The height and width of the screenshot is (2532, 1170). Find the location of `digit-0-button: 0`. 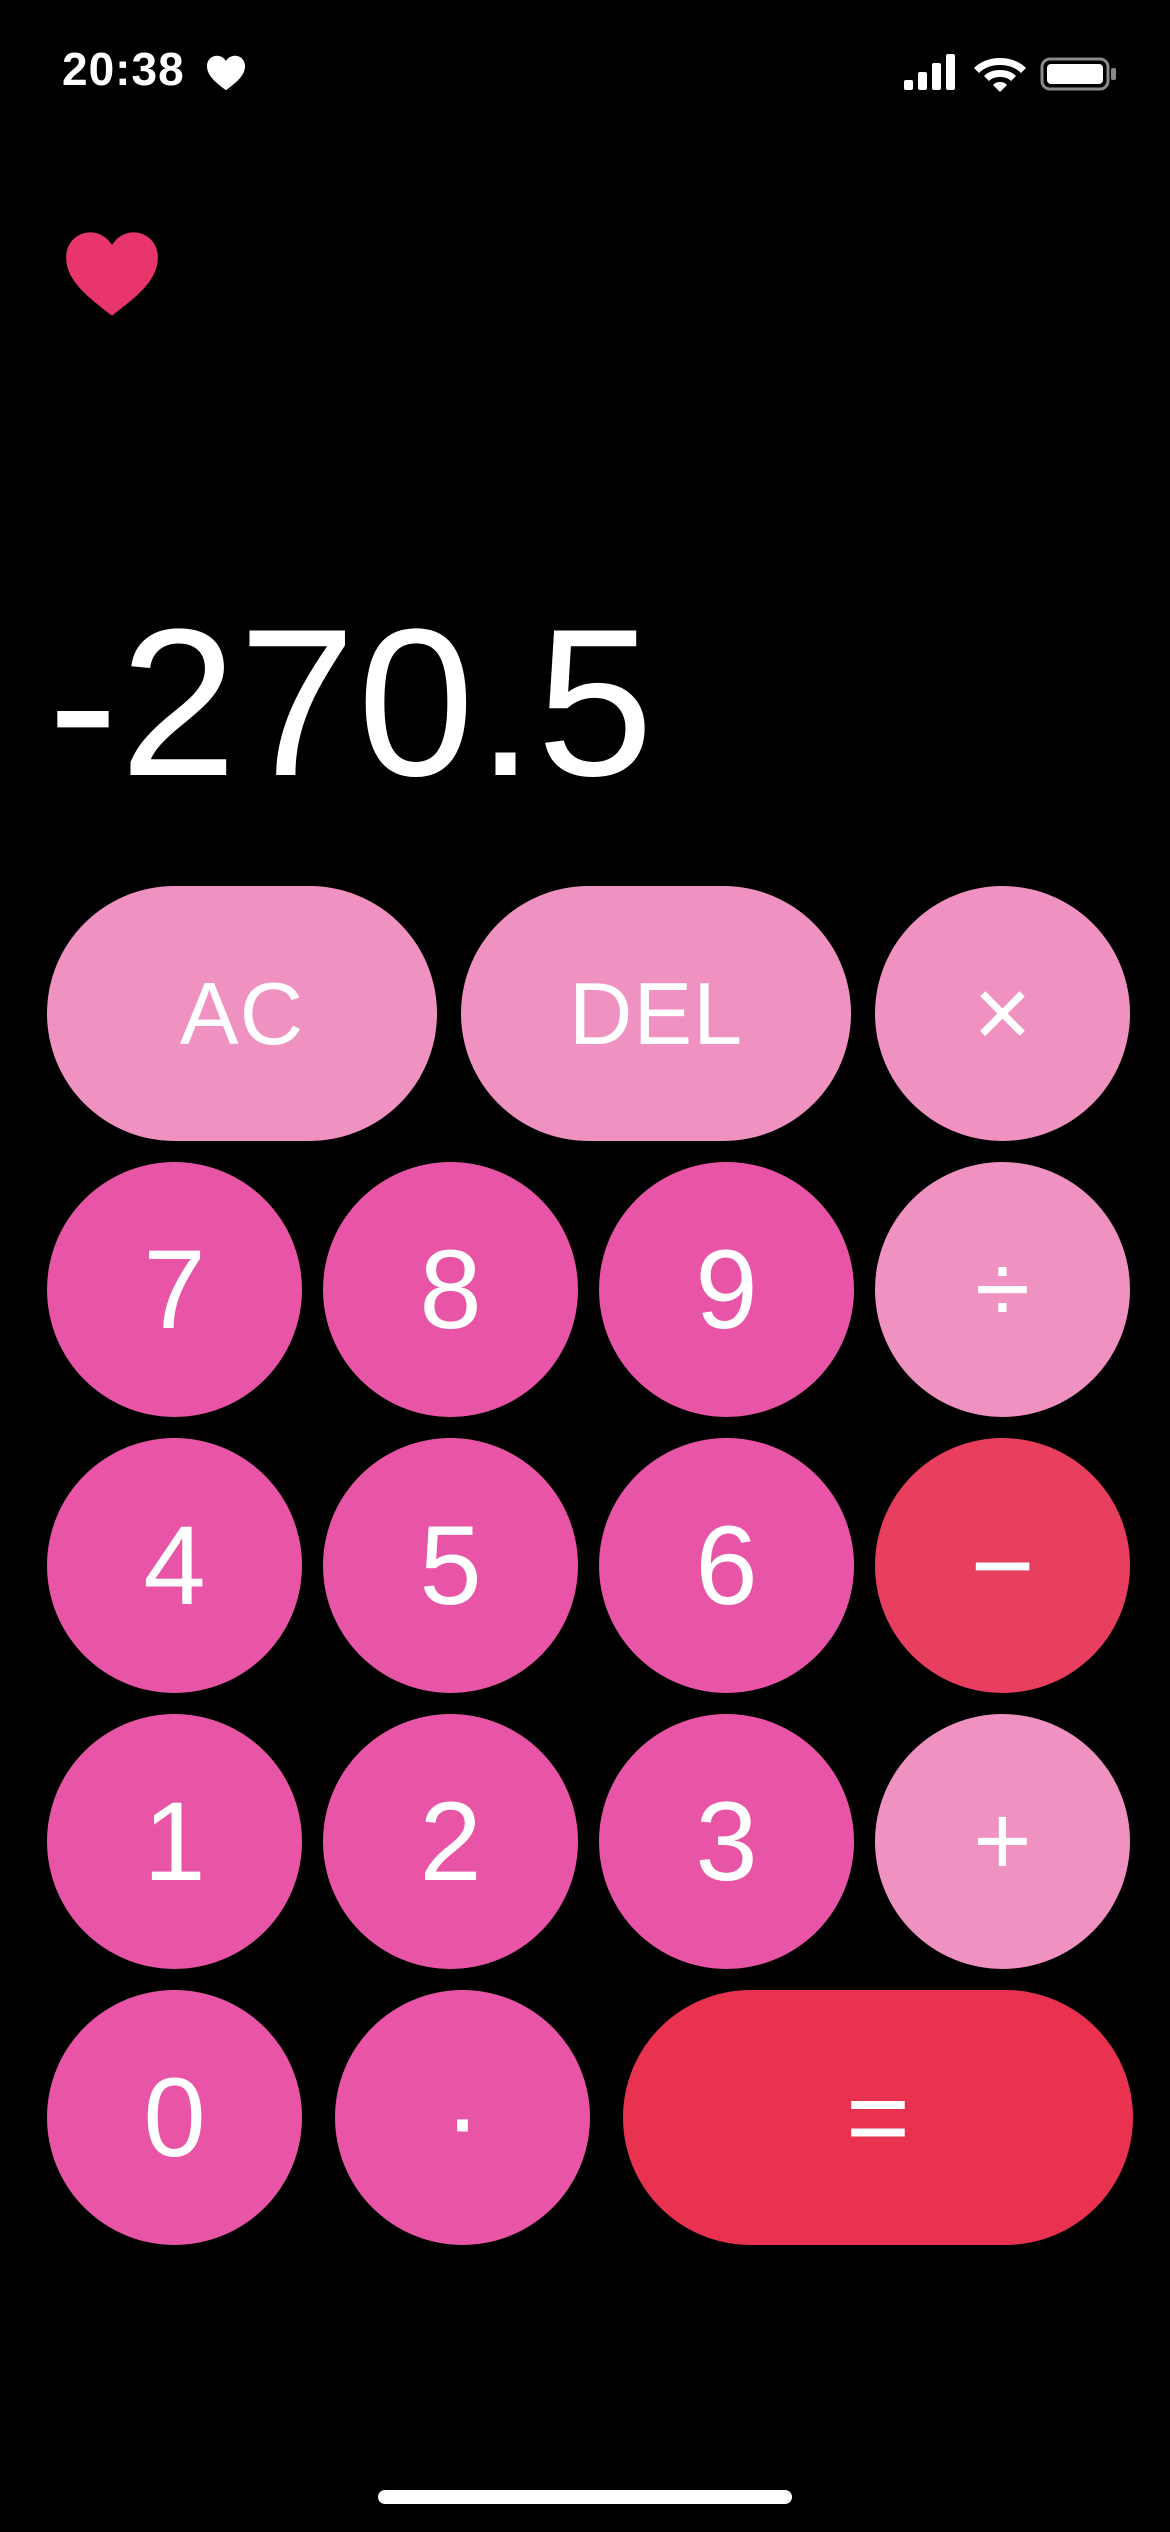

digit-0-button: 0 is located at coordinates (174, 2117).